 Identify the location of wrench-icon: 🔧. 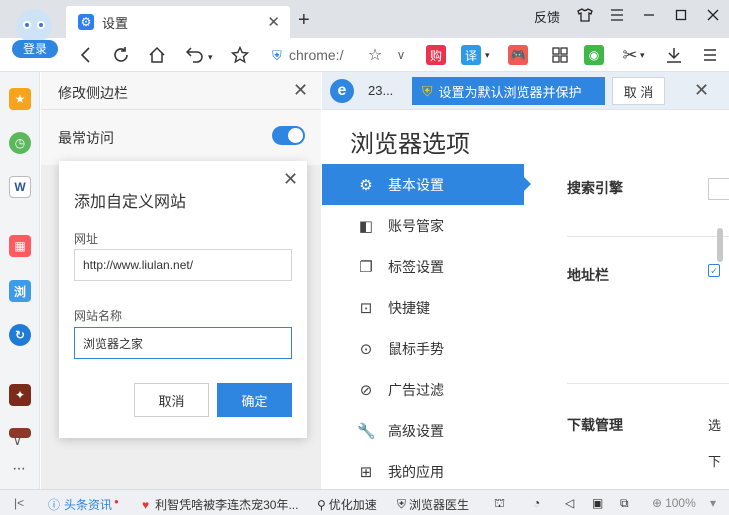
(366, 431).